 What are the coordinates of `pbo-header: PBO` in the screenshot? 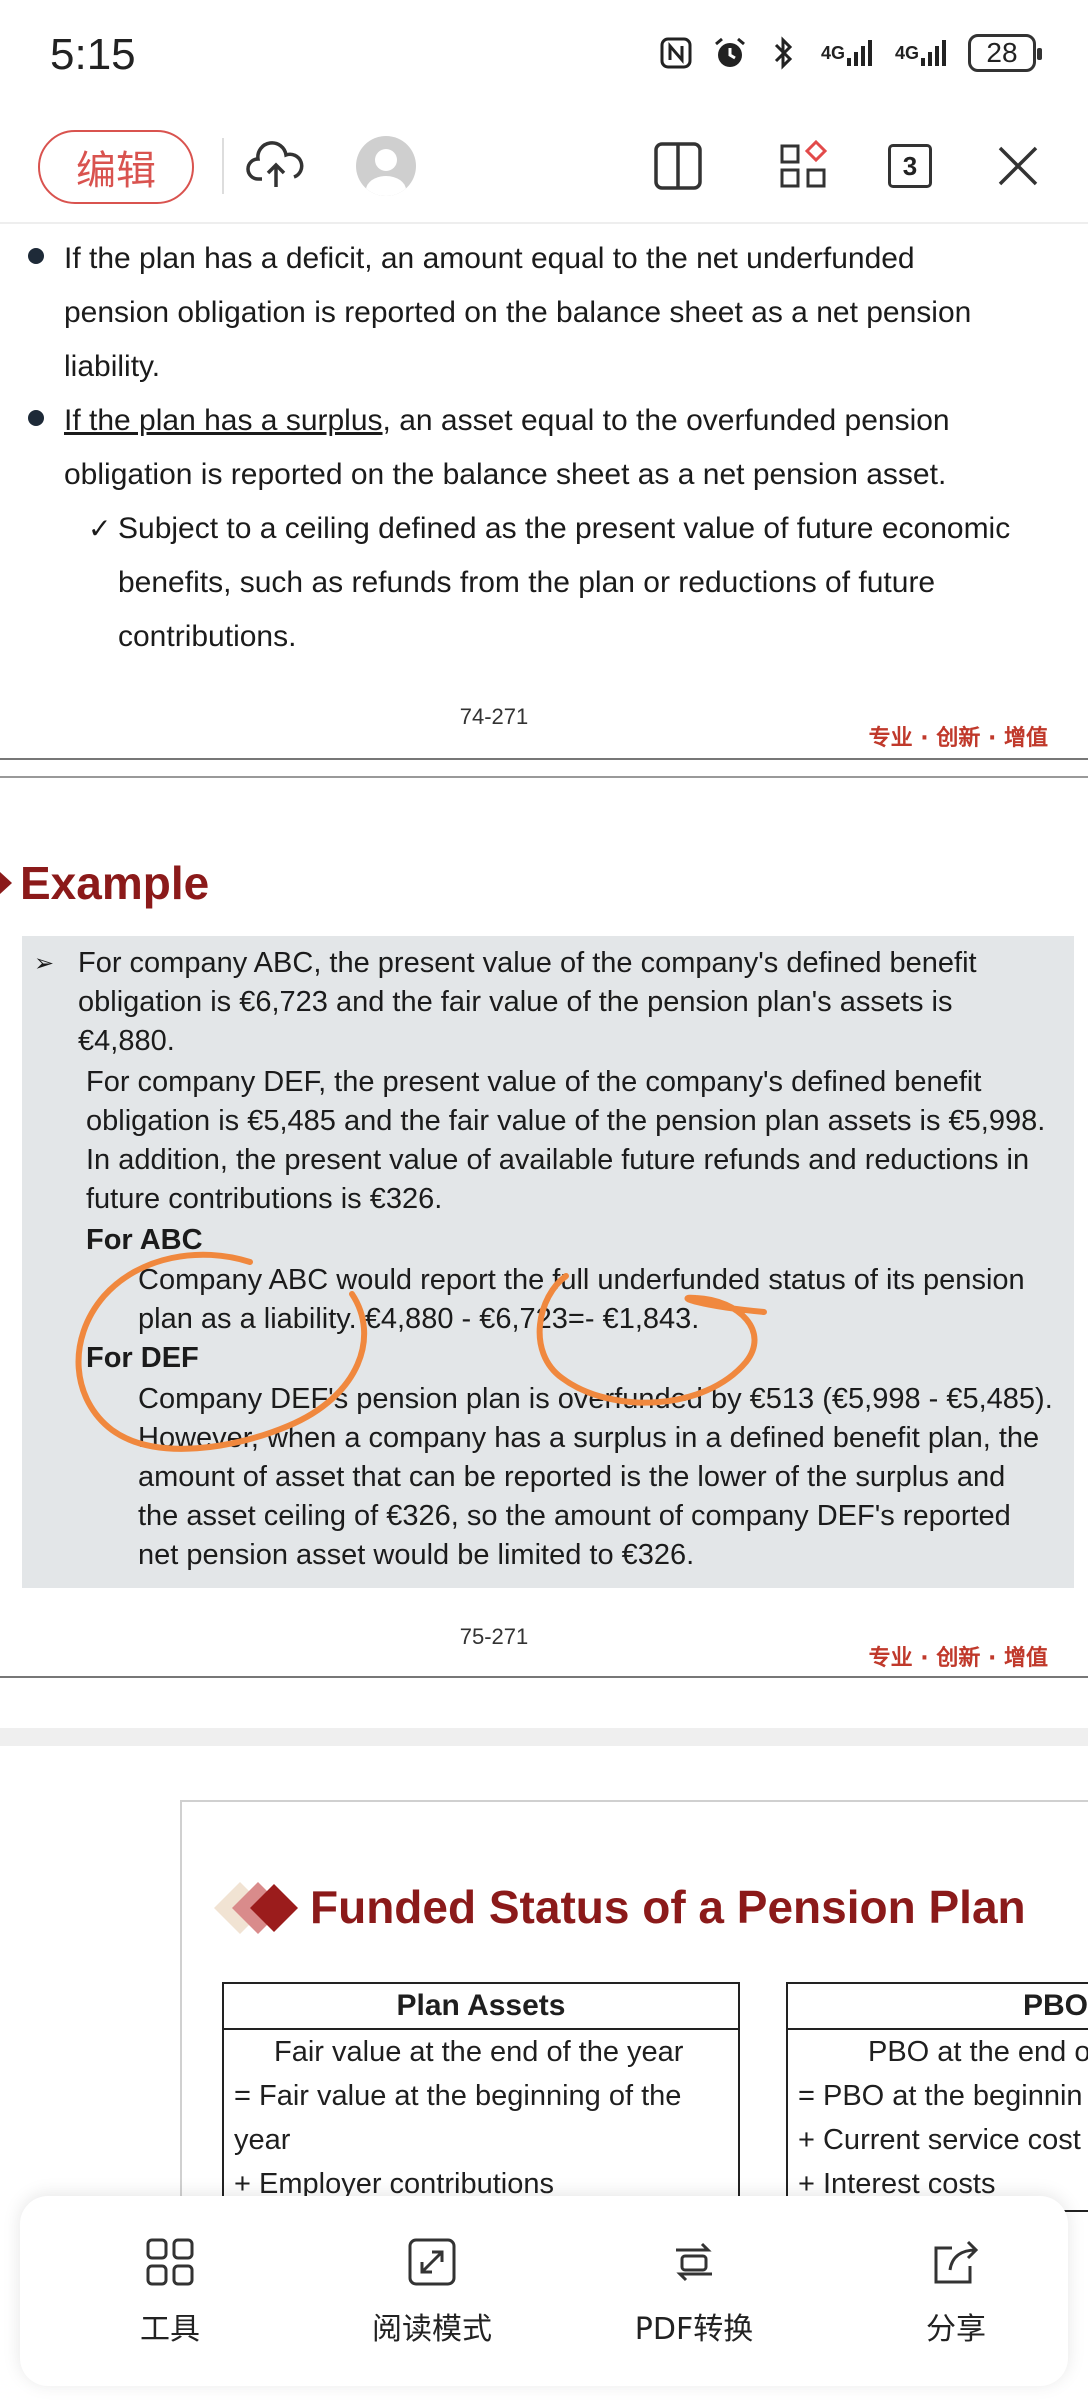 It's located at (938, 2007).